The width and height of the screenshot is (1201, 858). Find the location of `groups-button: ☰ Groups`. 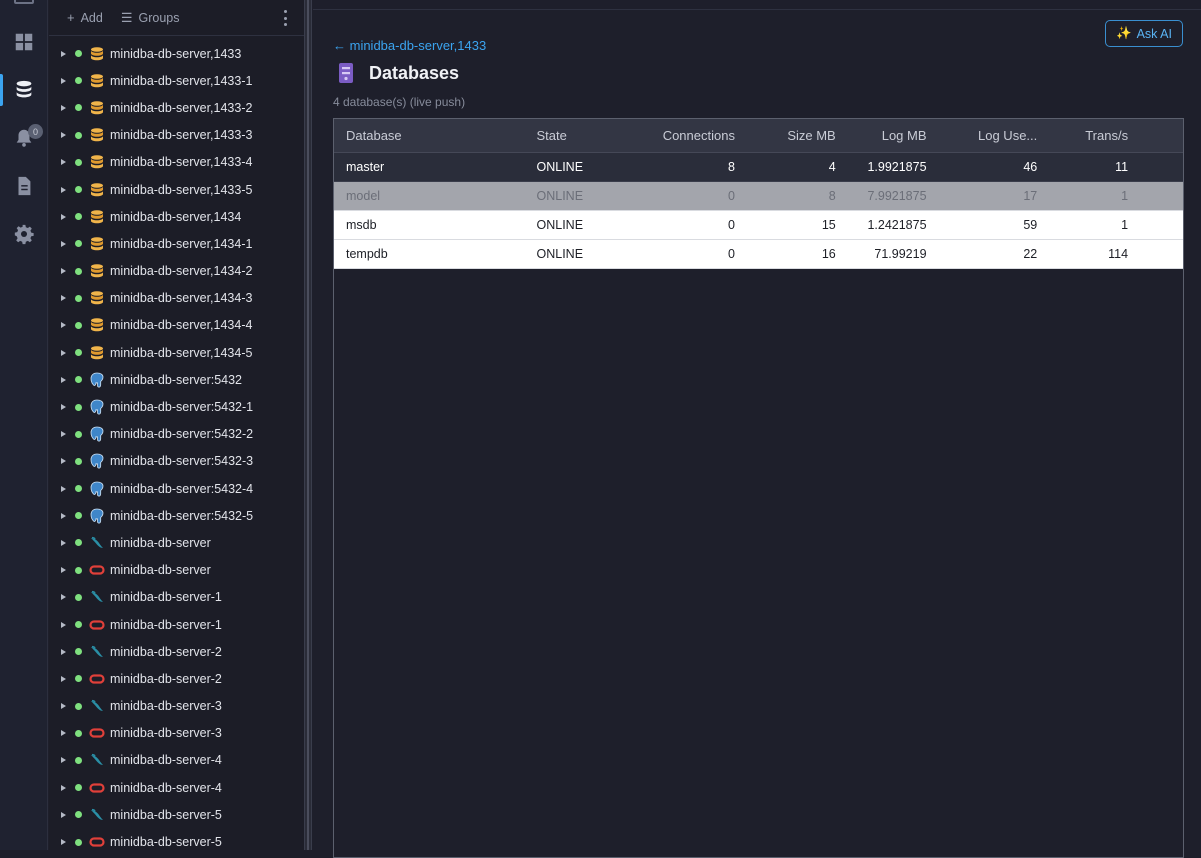

groups-button: ☰ Groups is located at coordinates (150, 18).